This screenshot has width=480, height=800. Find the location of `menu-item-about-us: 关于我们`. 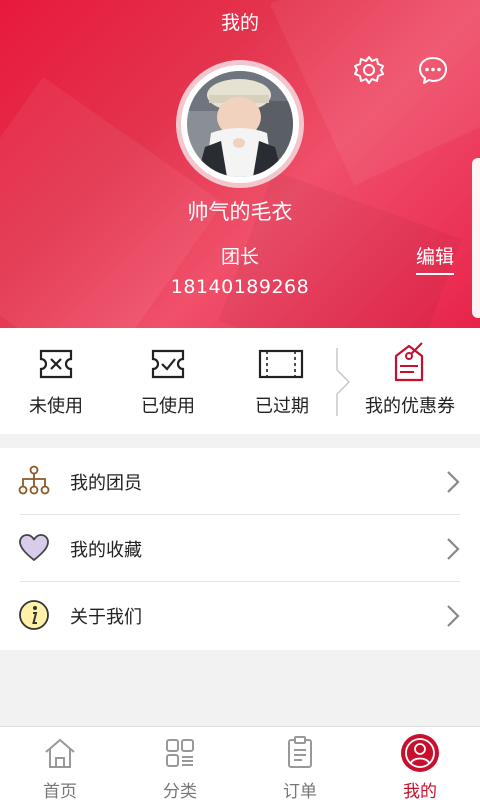

menu-item-about-us: 关于我们 is located at coordinates (240, 615).